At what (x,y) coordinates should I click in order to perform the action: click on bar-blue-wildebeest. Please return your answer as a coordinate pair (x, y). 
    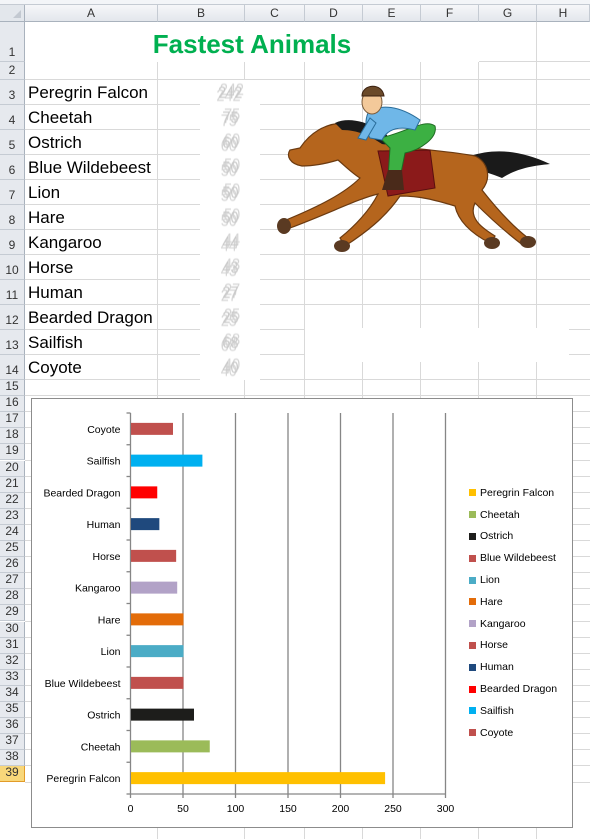
    Looking at the image, I should click on (157, 682).